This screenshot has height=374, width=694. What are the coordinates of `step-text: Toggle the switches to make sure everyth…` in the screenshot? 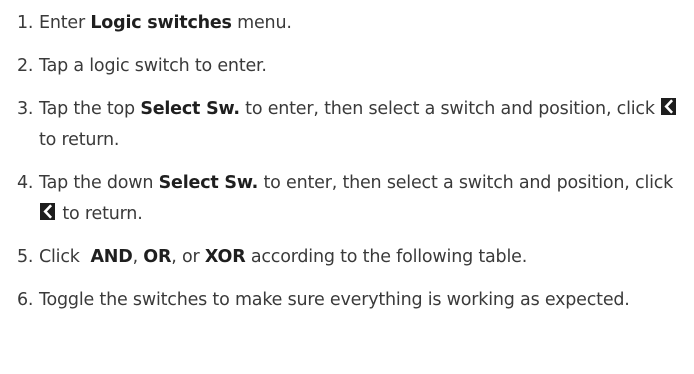 It's located at (334, 300).